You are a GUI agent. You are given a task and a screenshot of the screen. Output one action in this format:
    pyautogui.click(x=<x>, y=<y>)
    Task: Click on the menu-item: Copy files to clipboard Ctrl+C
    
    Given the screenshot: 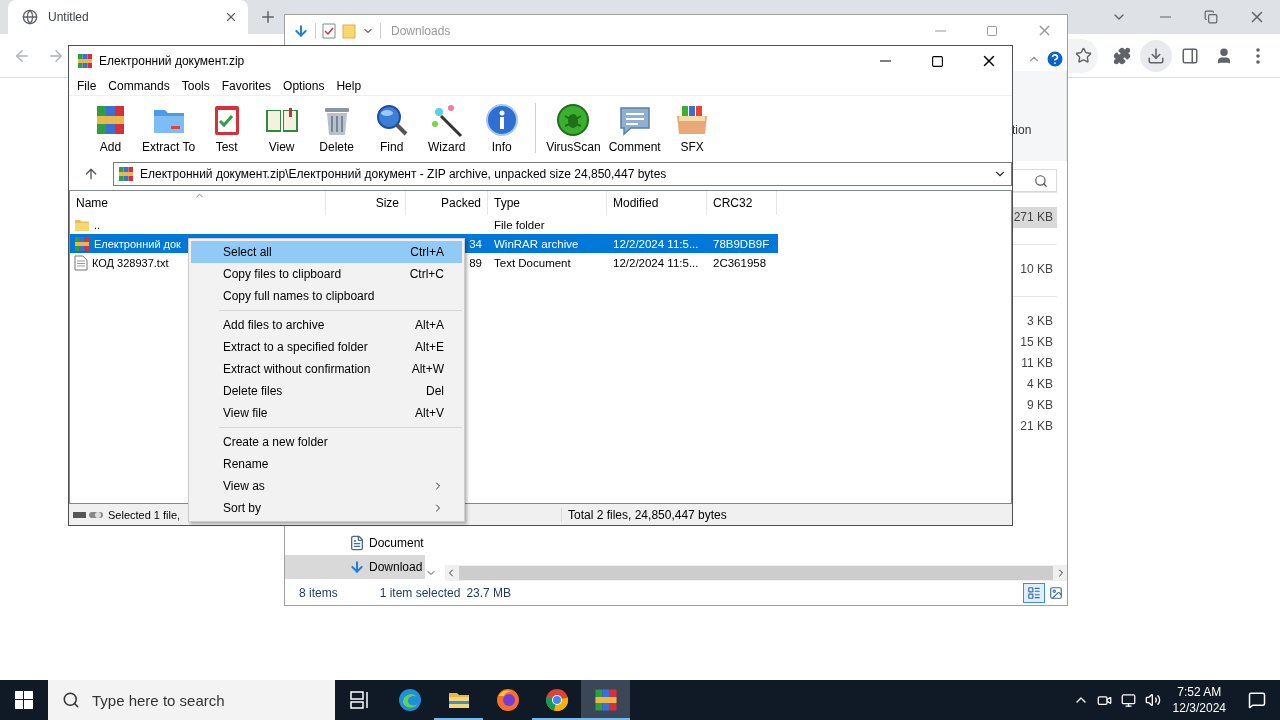 What is the action you would take?
    pyautogui.click(x=326, y=274)
    